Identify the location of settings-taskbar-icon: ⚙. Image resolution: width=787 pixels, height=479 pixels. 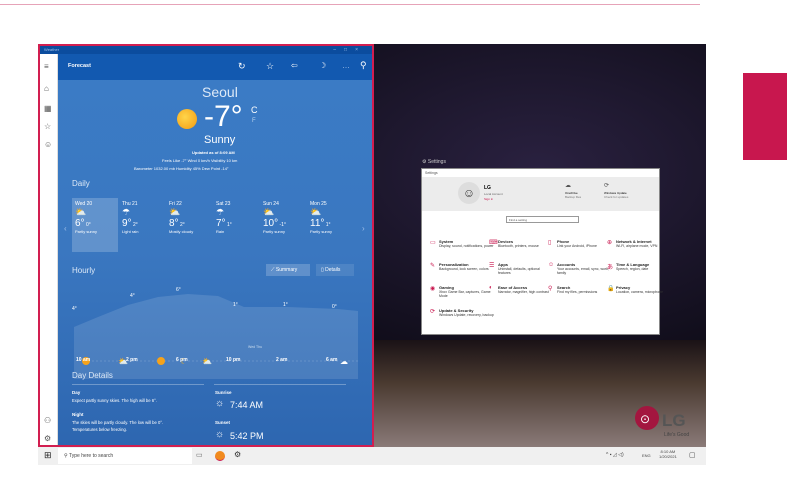
(237, 454).